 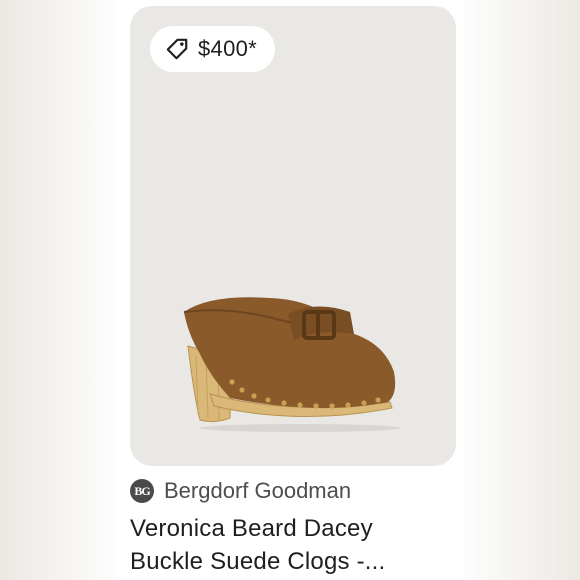 I want to click on price-chip: $400*, so click(x=213, y=49).